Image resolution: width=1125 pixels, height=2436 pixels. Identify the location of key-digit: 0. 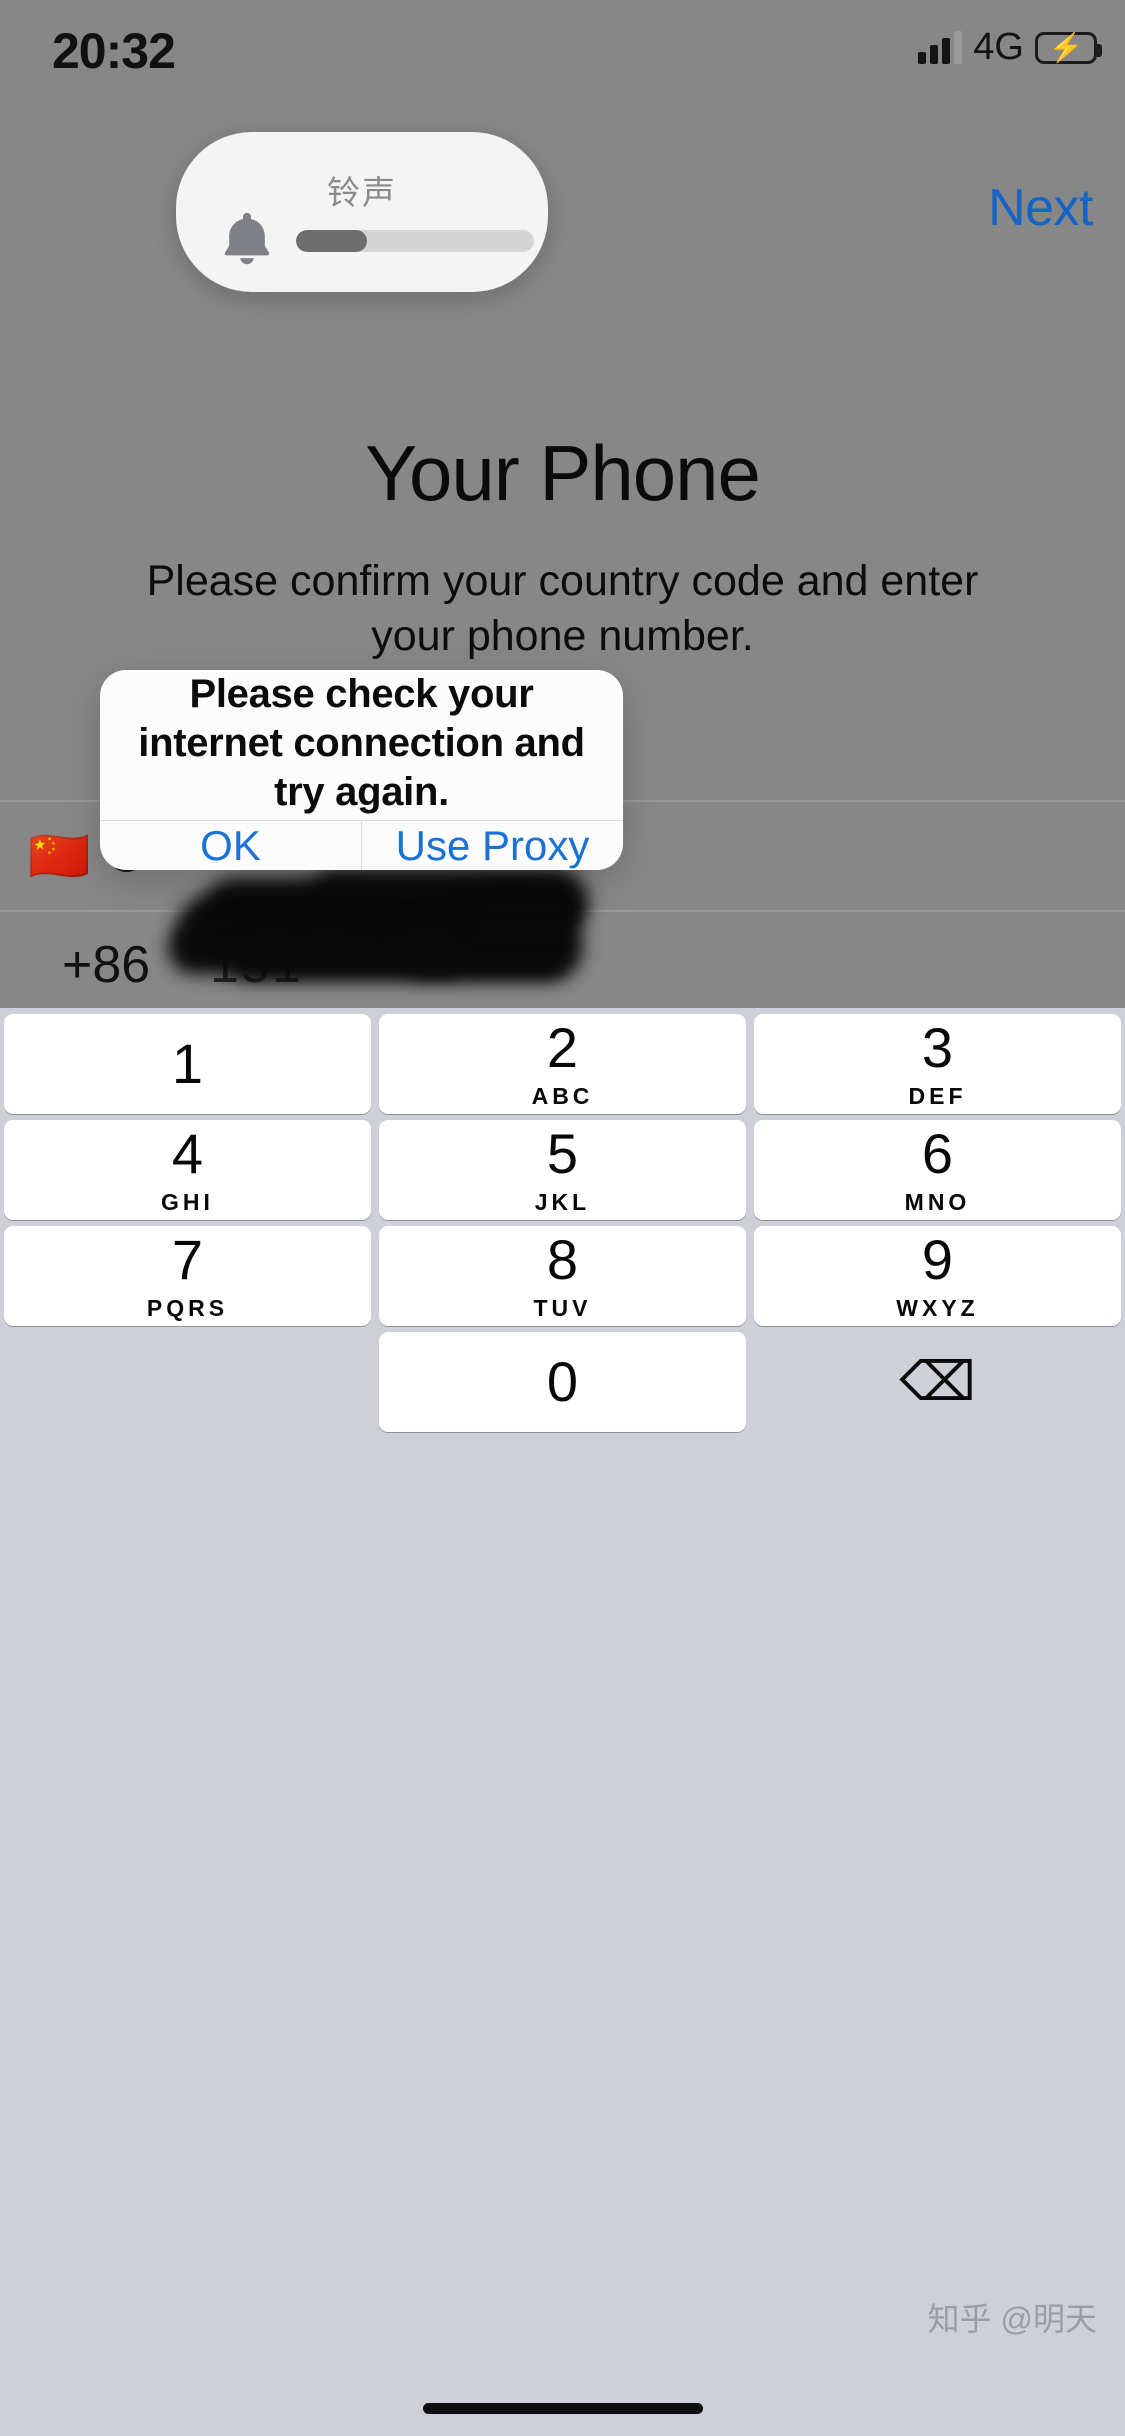
(562, 1381).